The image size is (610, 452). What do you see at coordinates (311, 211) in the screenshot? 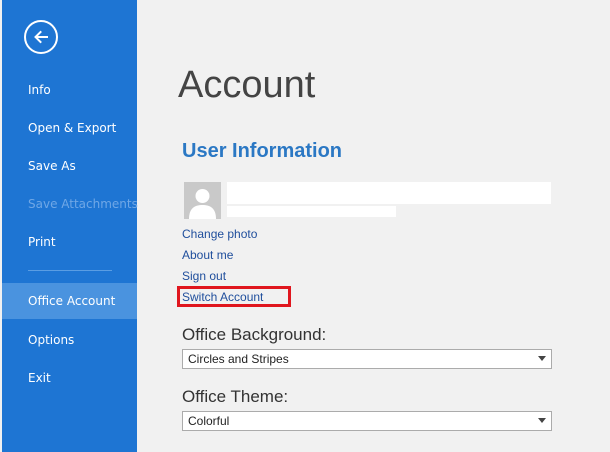
I see `user-email-redacted` at bounding box center [311, 211].